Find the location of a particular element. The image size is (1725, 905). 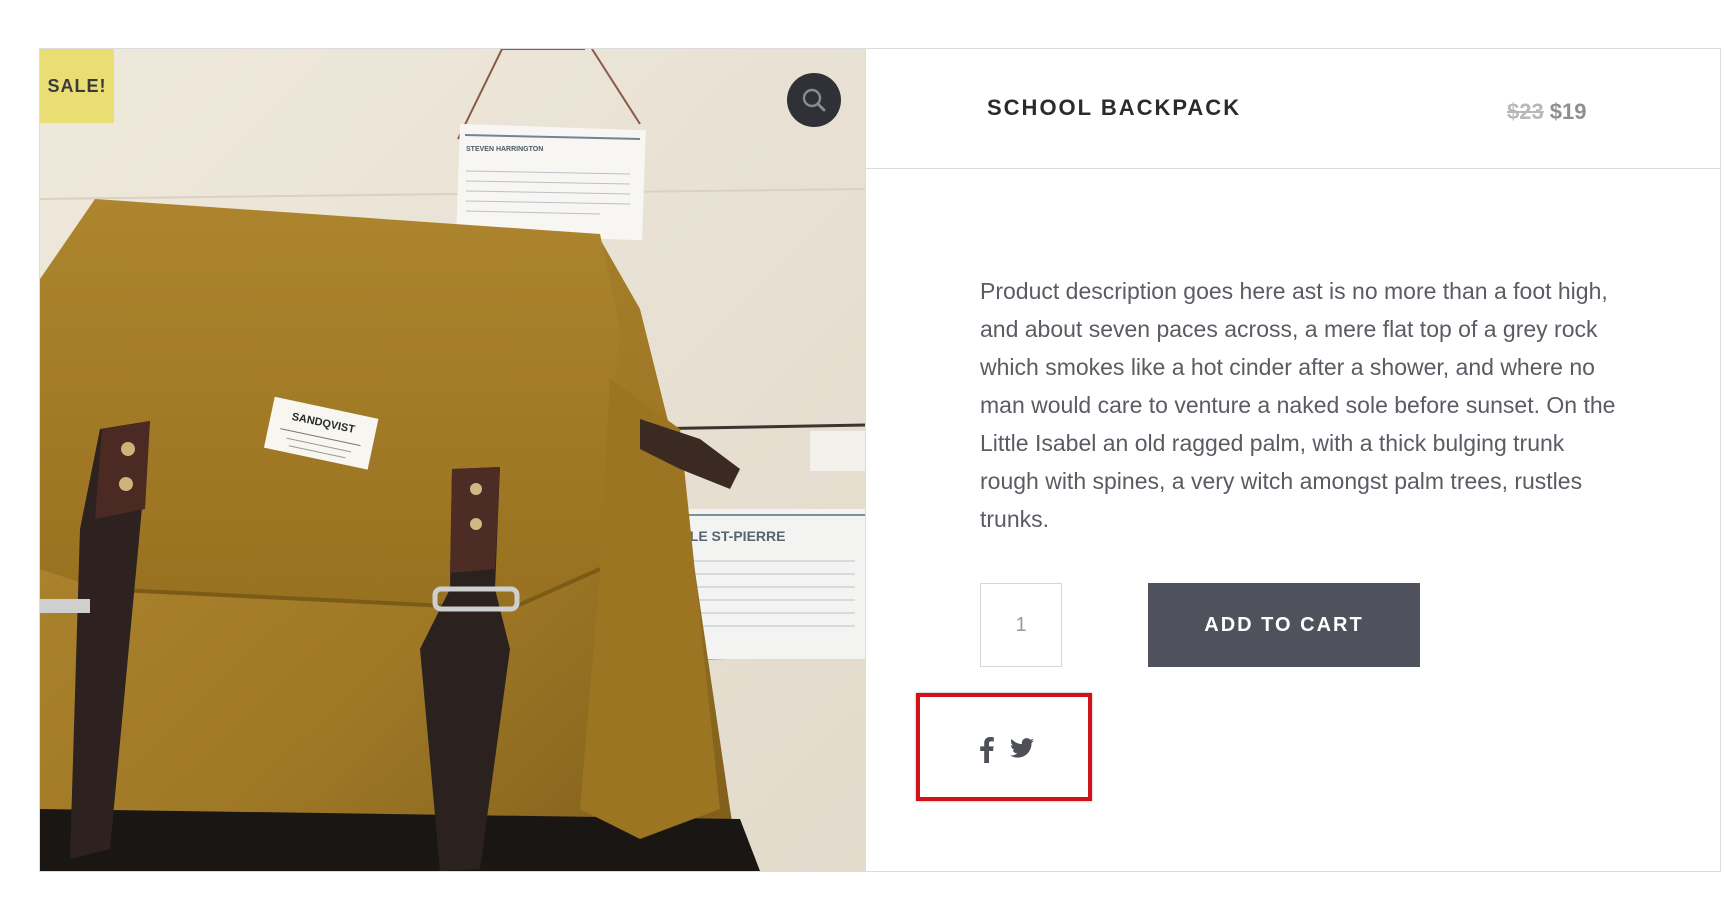

product-title: SCHOOL BACKPACK is located at coordinates (1114, 107).